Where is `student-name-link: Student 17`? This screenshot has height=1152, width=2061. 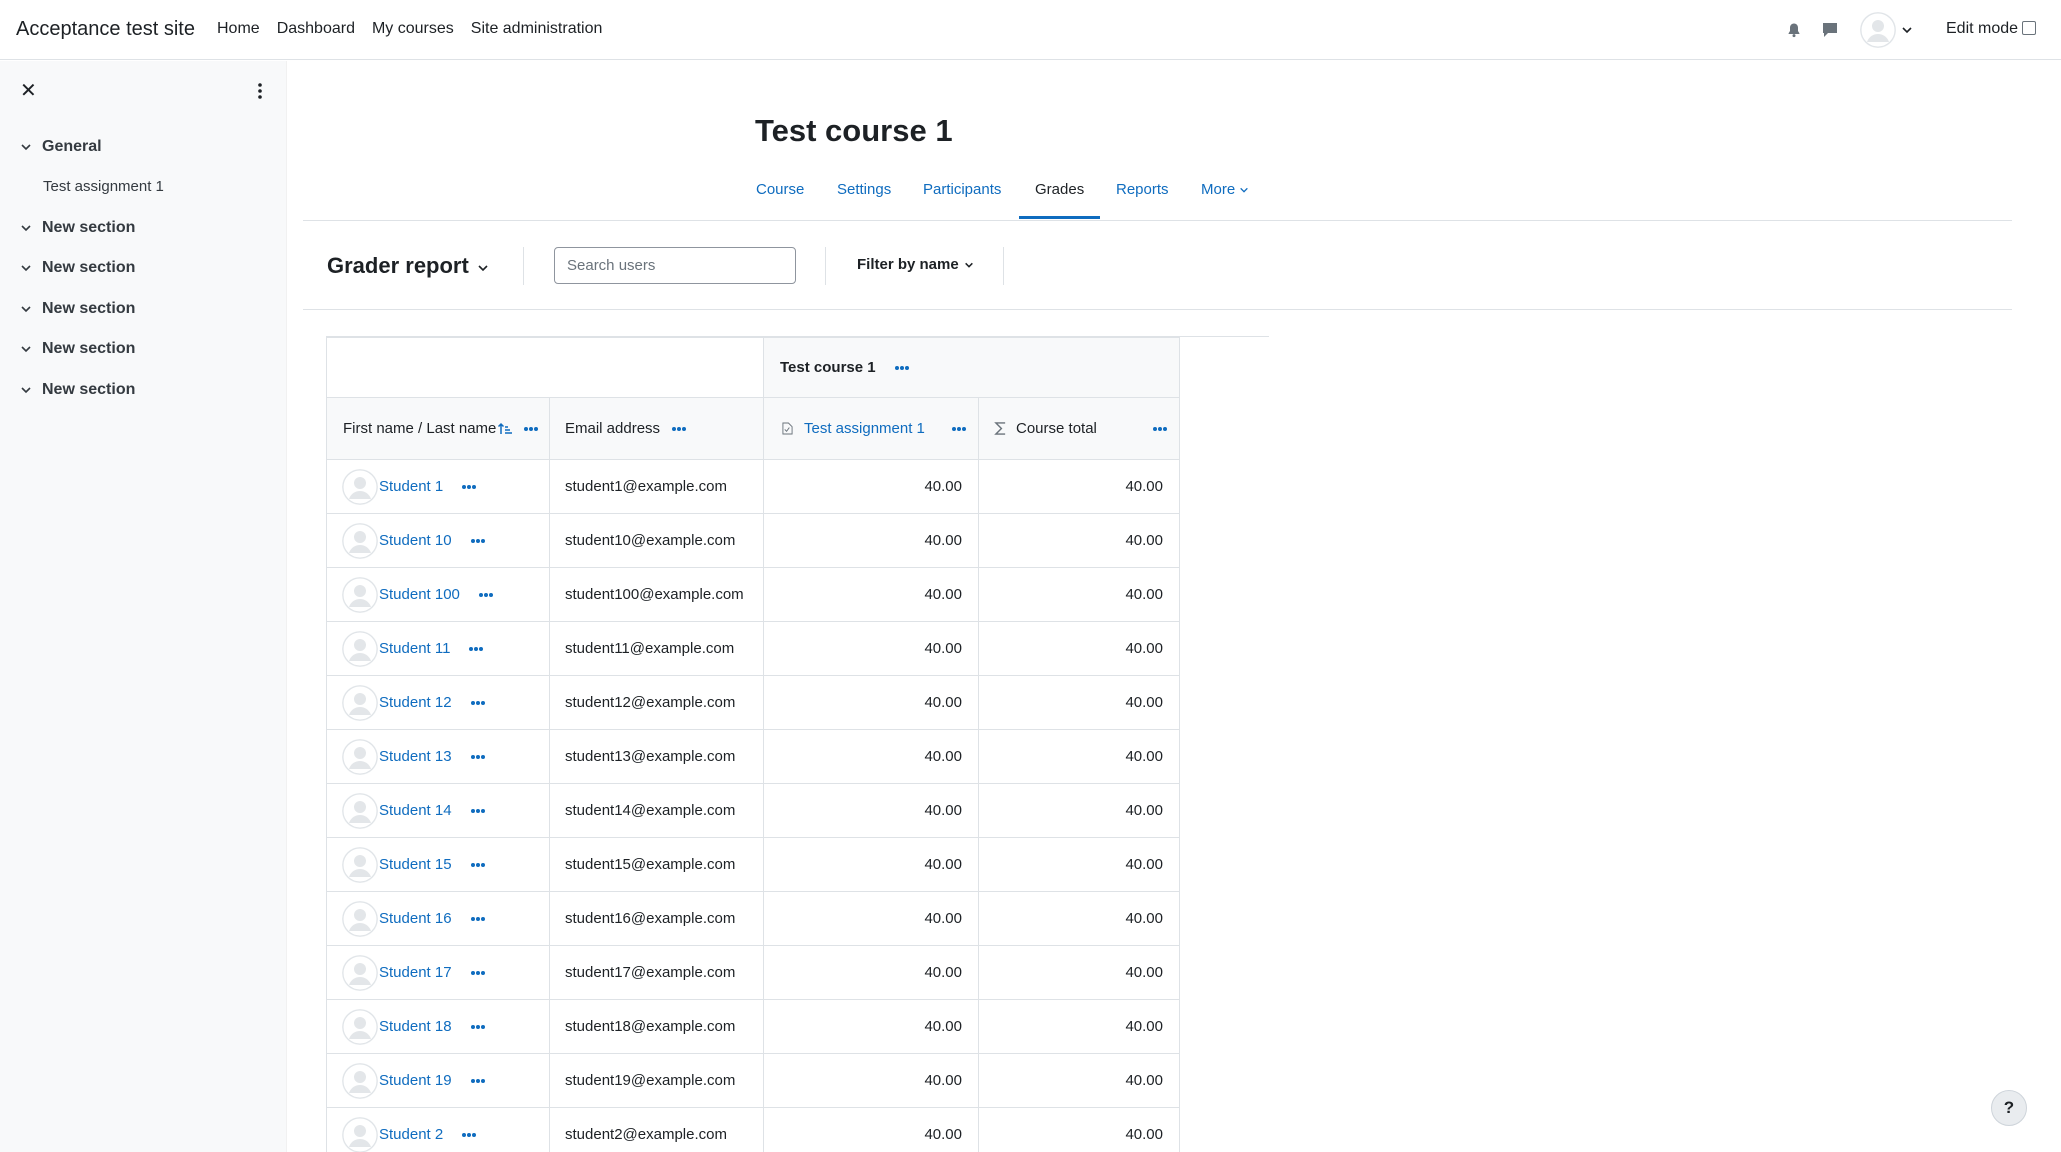
student-name-link: Student 17 is located at coordinates (415, 972).